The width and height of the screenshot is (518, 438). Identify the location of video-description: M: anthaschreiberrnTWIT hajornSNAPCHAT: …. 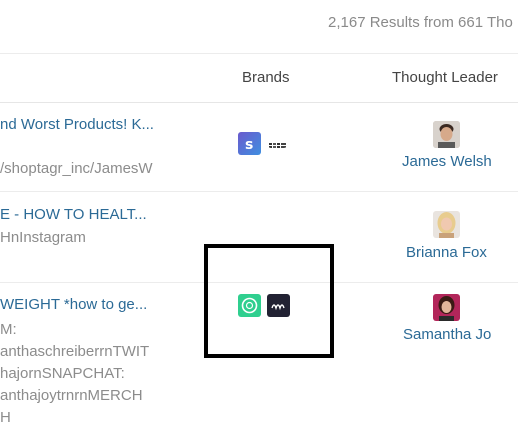
(77, 374).